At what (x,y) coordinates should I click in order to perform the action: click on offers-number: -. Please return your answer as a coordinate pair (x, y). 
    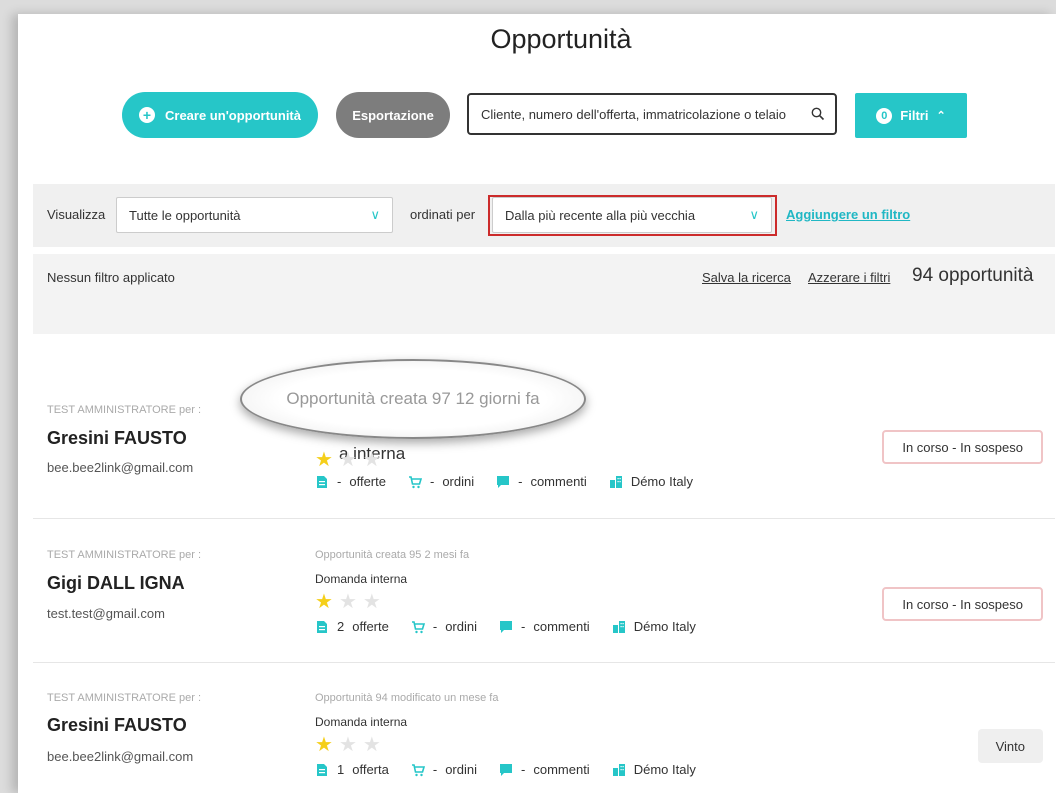
    Looking at the image, I should click on (339, 481).